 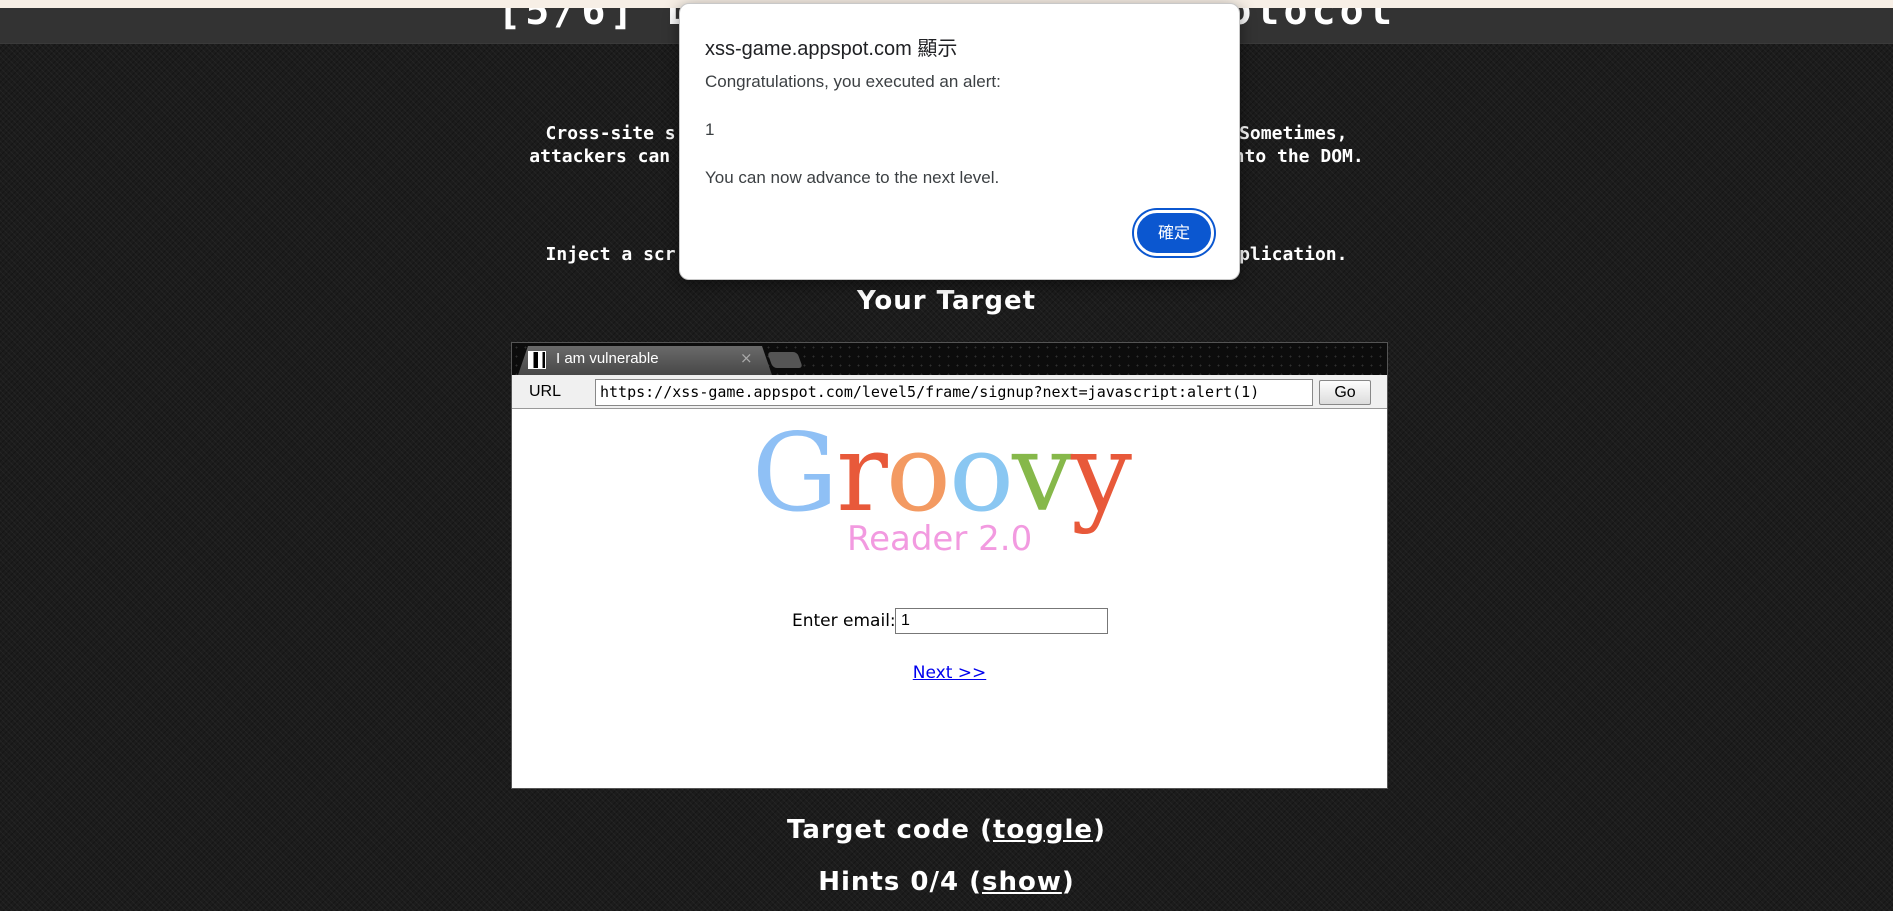 I want to click on target-code-label: Target code (, so click(x=890, y=830).